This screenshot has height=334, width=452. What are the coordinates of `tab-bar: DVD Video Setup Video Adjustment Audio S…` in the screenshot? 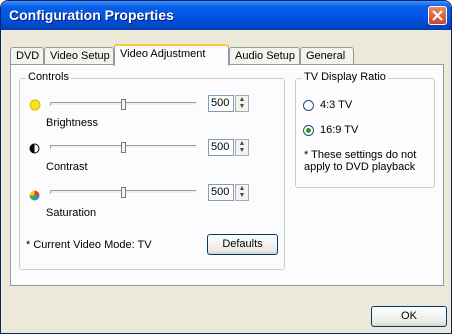 It's located at (230, 55).